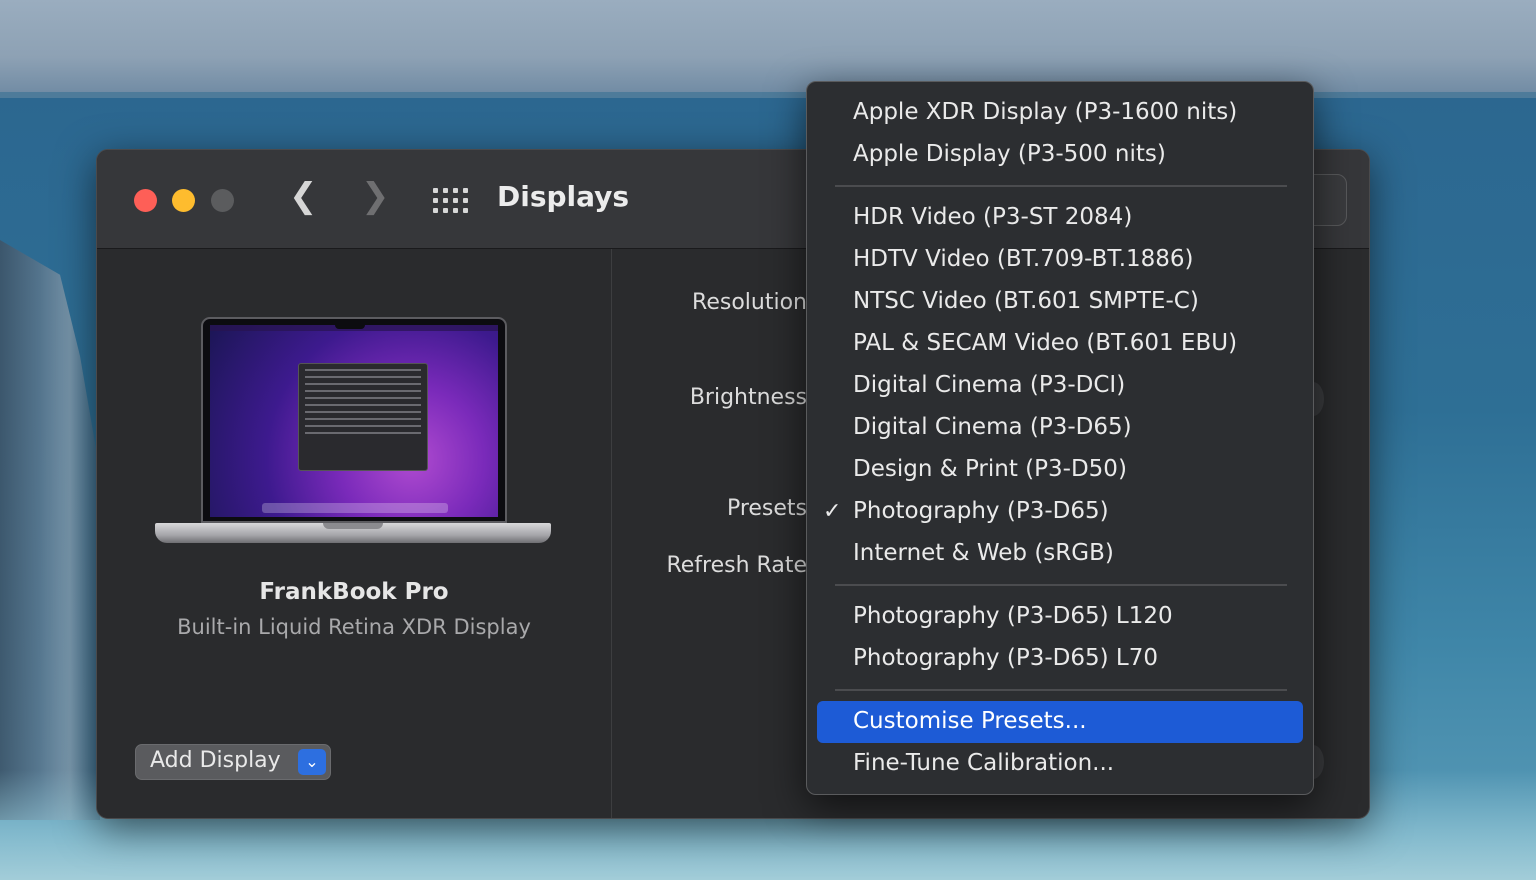 This screenshot has height=880, width=1536. Describe the element at coordinates (222, 200) in the screenshot. I see `zoom-button` at that location.